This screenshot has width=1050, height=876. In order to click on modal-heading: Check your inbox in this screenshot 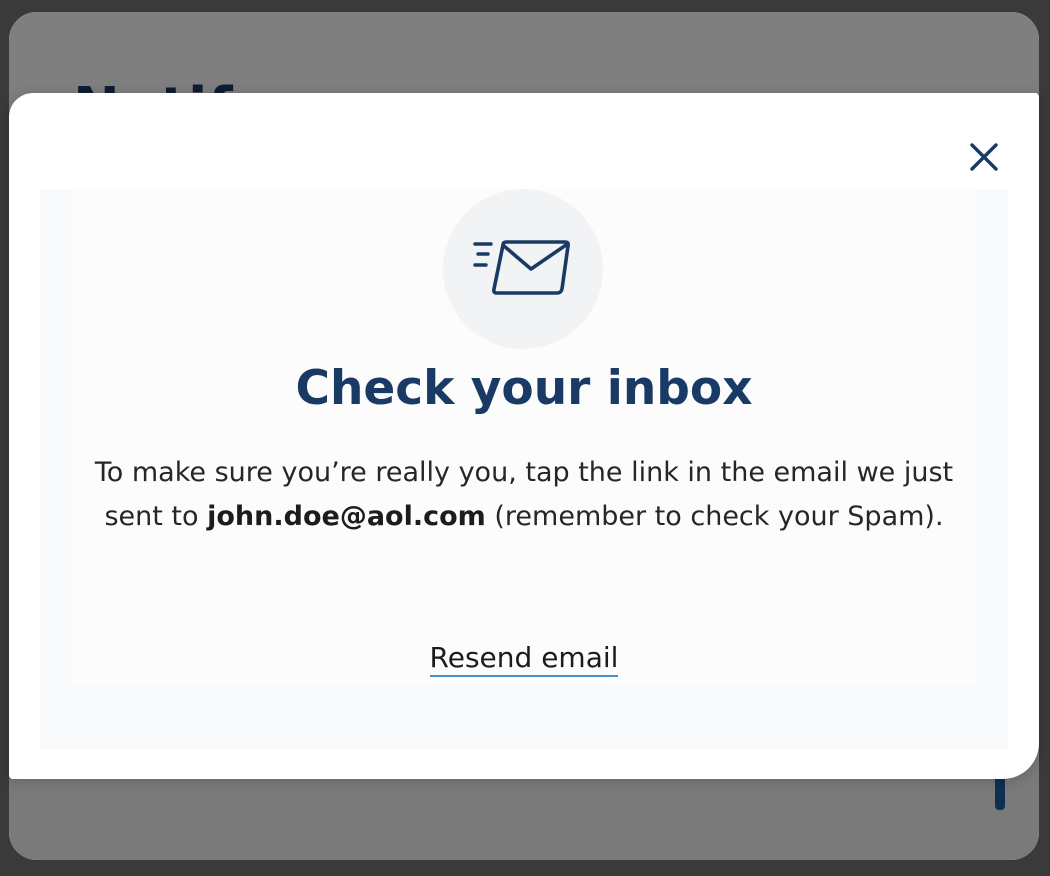, I will do `click(524, 388)`.